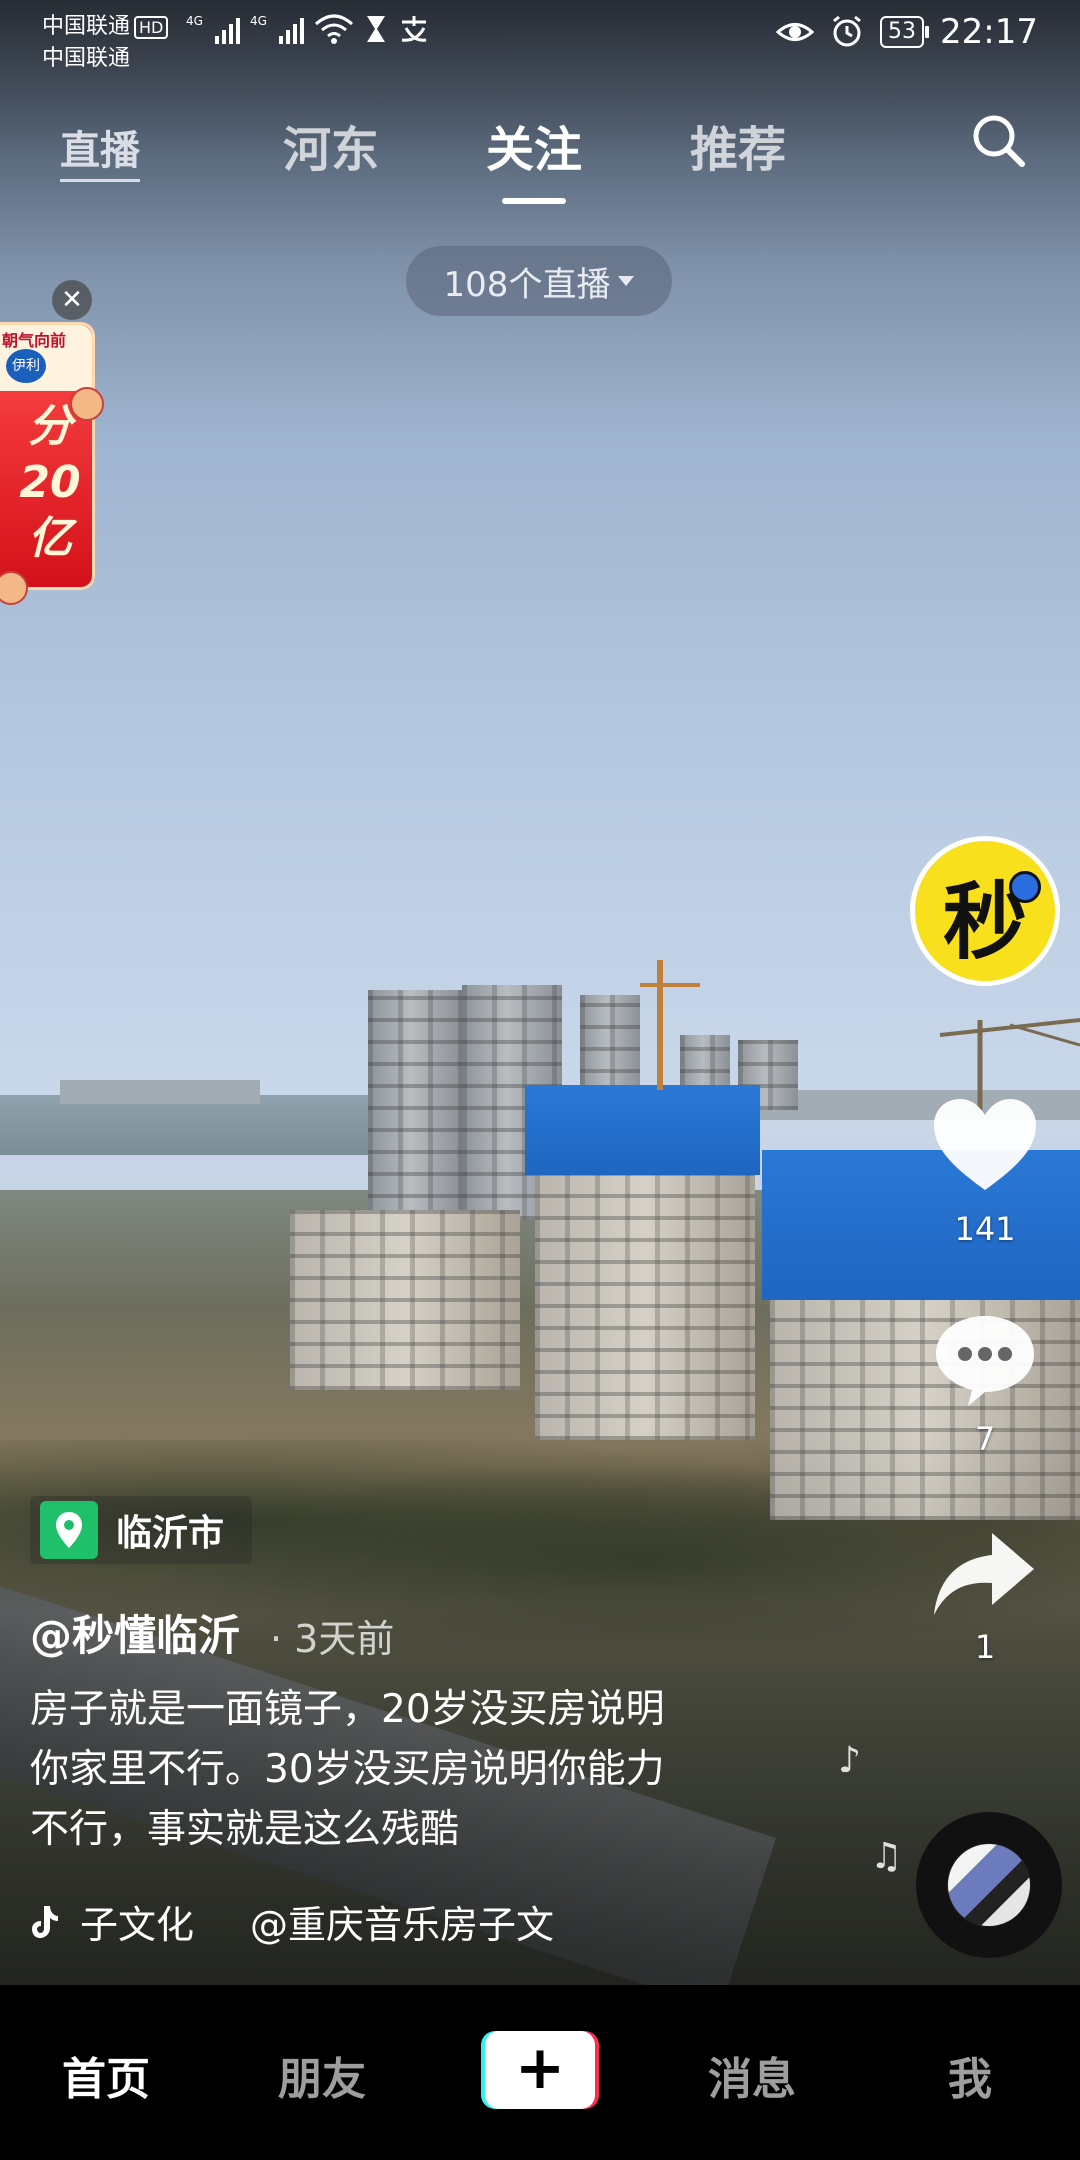 The image size is (1080, 2160). I want to click on hd-badge: HD, so click(151, 27).